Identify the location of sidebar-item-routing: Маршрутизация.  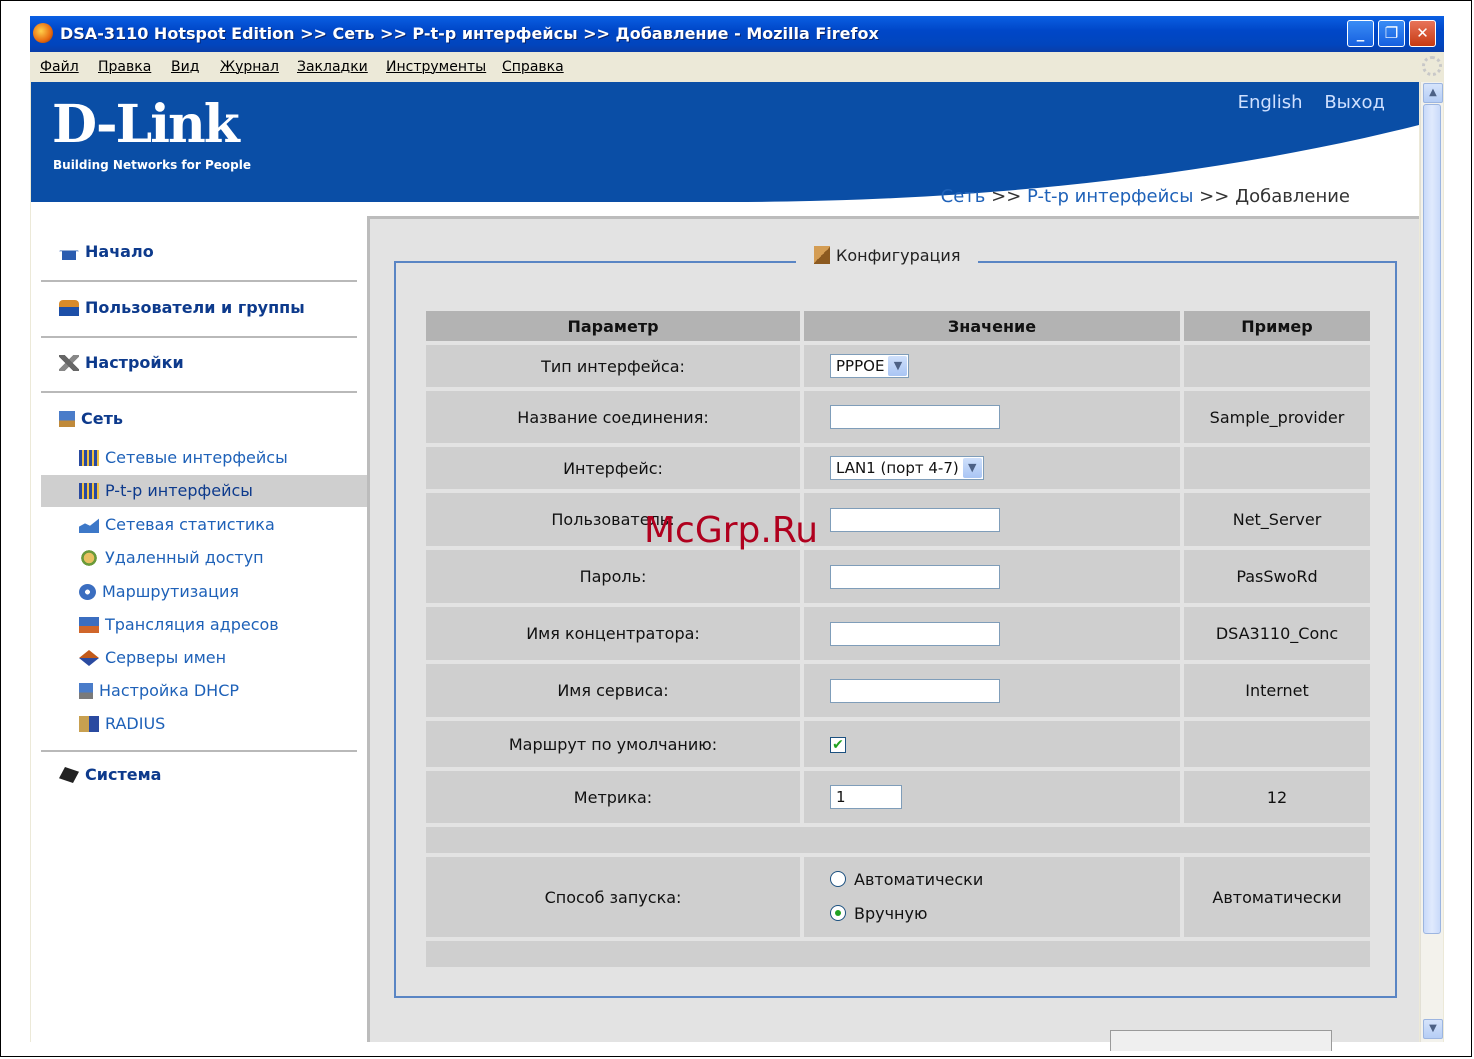
(204, 592).